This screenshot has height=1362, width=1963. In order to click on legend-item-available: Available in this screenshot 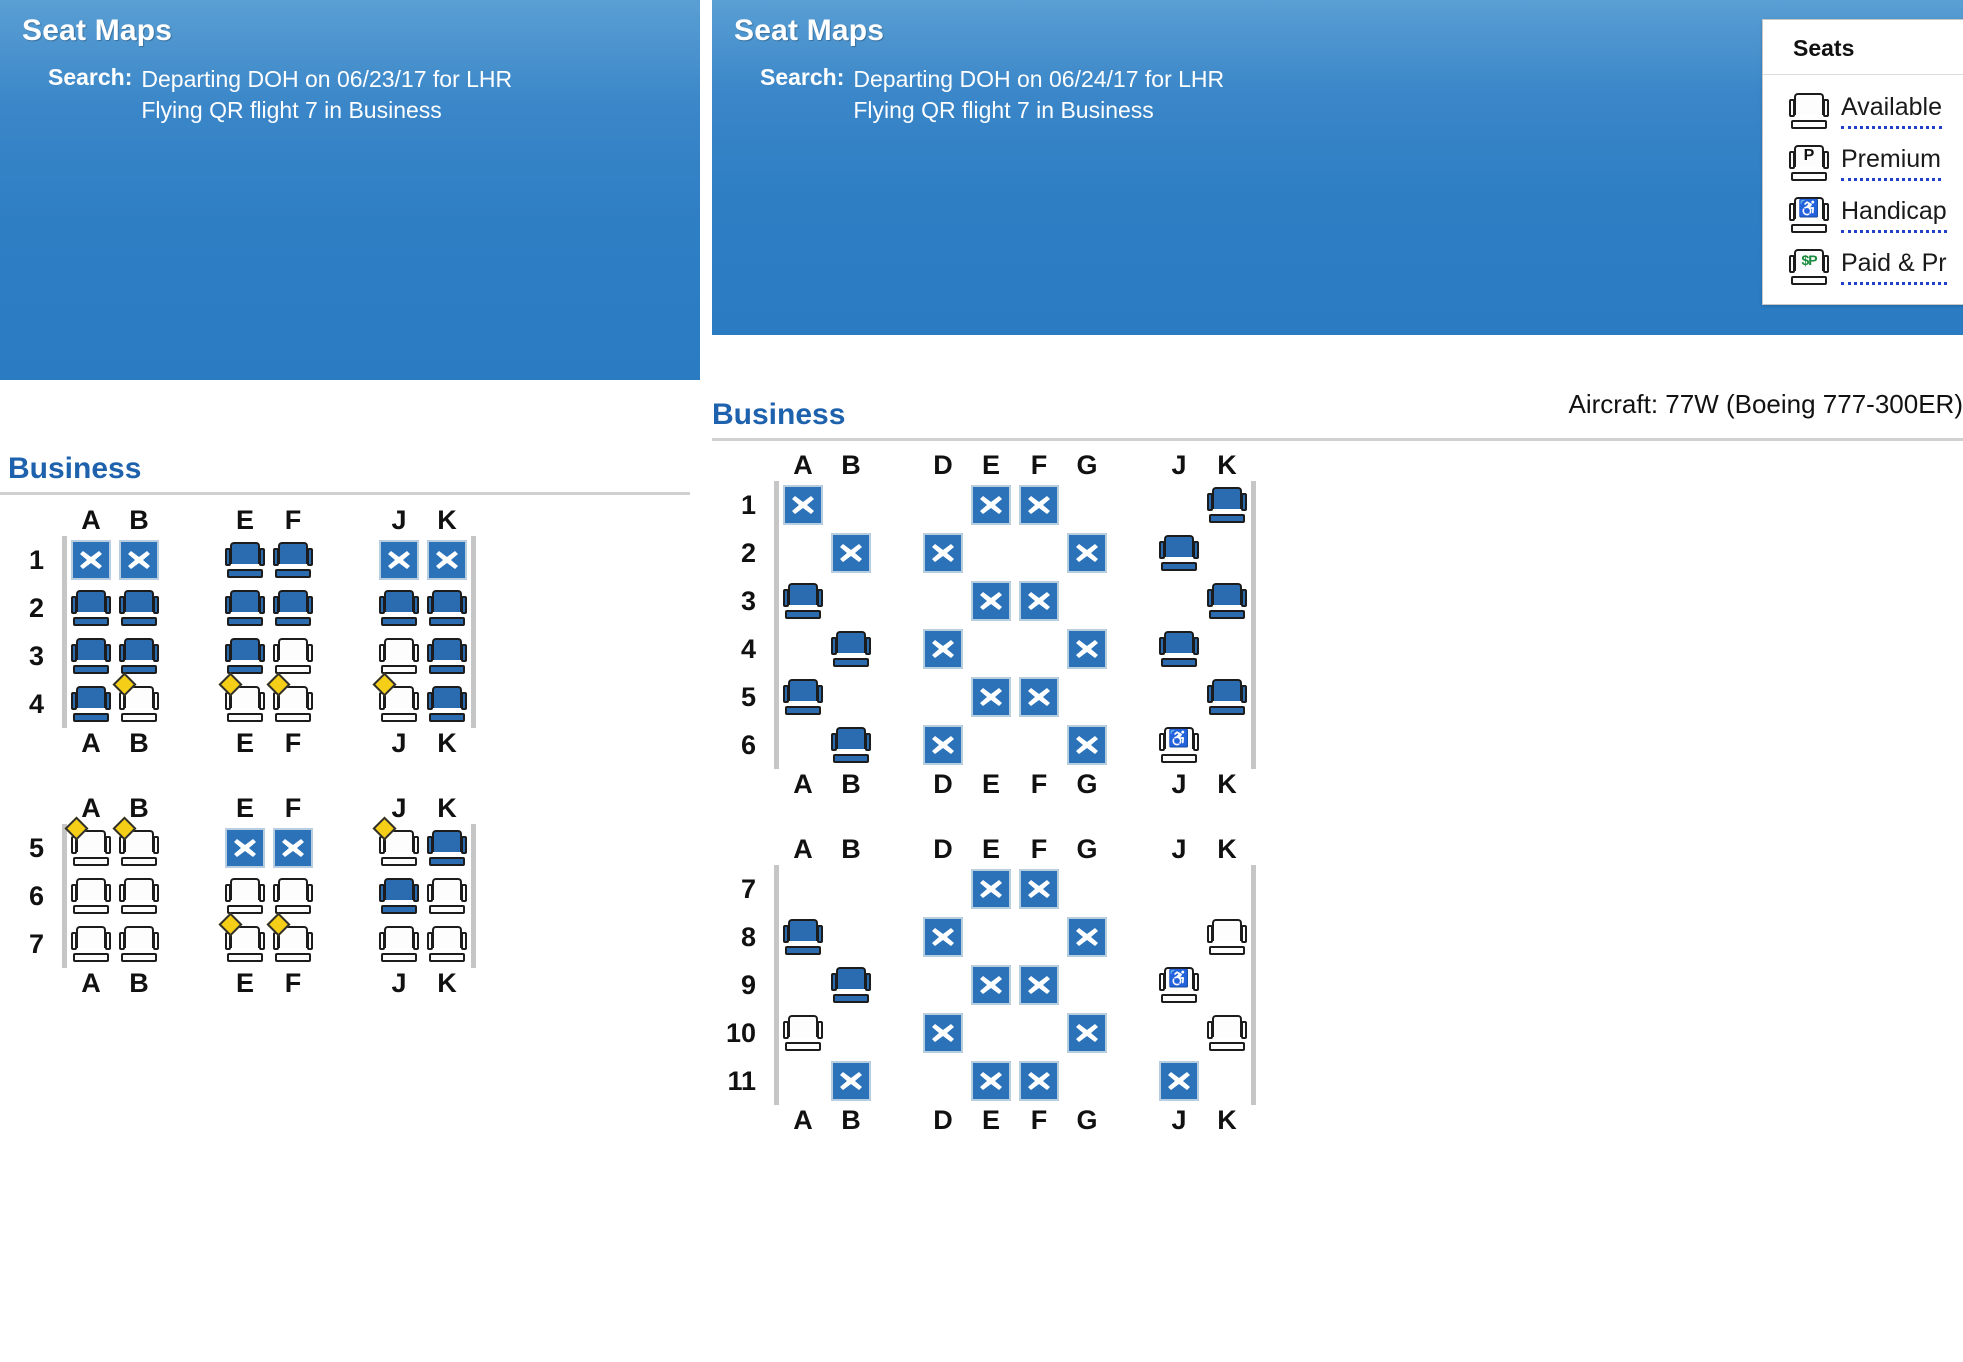, I will do `click(1876, 111)`.